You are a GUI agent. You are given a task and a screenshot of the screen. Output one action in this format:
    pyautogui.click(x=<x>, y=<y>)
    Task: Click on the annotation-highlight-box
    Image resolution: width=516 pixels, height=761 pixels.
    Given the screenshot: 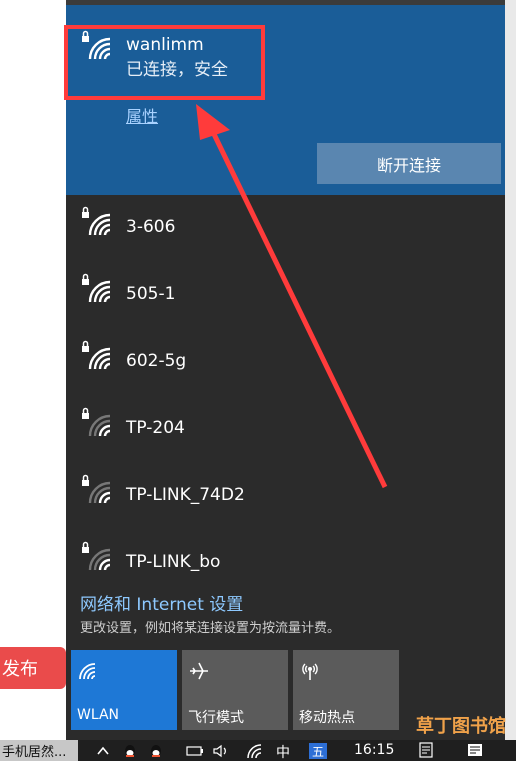 What is the action you would take?
    pyautogui.click(x=164, y=62)
    